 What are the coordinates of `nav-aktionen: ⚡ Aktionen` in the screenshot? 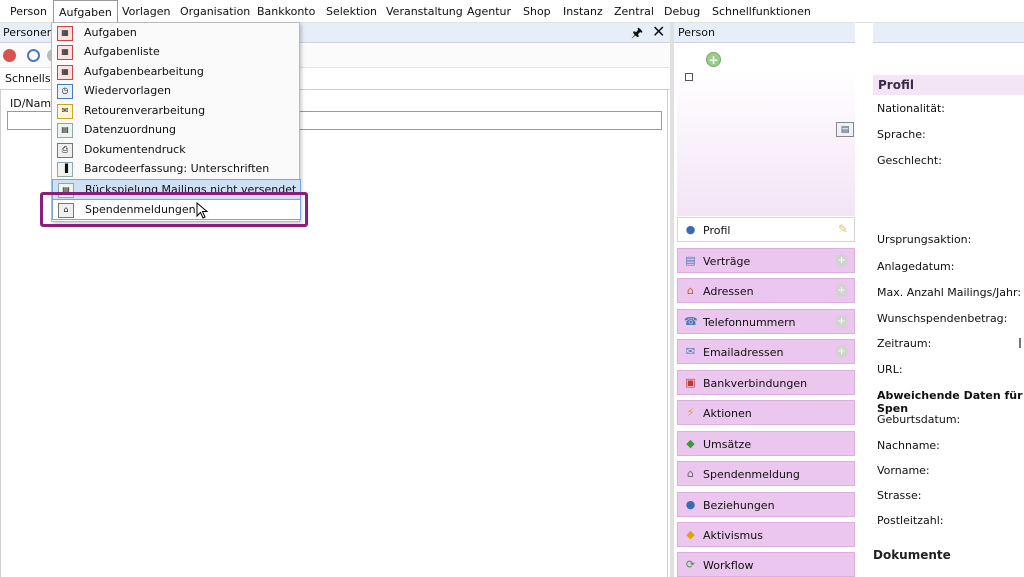 It's located at (766, 412).